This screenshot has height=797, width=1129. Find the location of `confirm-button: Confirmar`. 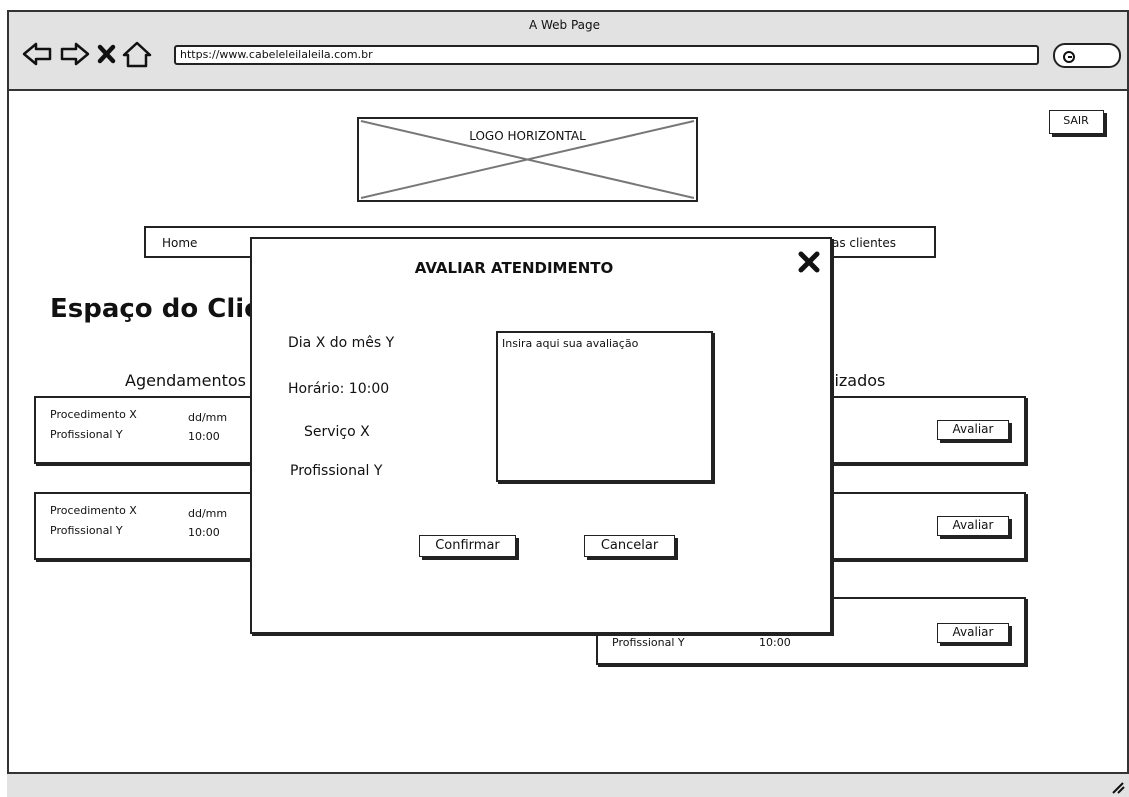

confirm-button: Confirmar is located at coordinates (467, 546).